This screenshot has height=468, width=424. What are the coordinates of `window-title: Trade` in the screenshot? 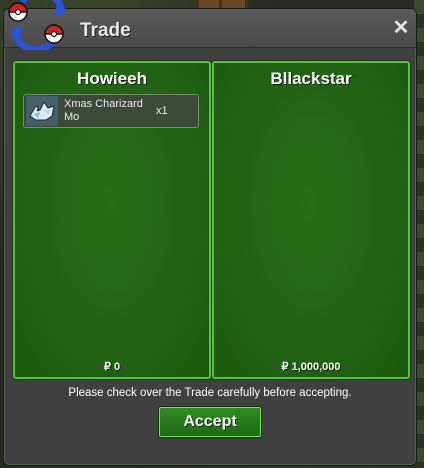 It's located at (105, 30).